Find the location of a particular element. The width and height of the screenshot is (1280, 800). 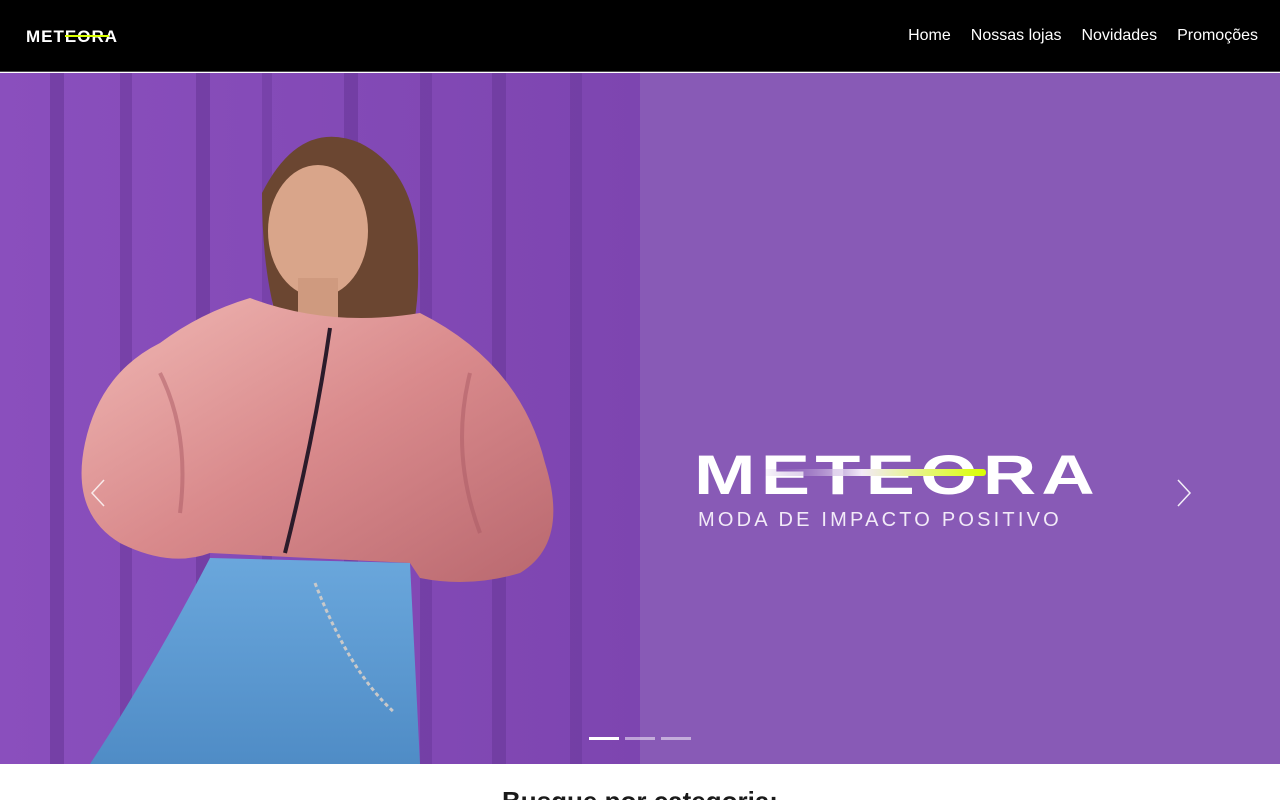

chevron-right-icon is located at coordinates (1184, 493).